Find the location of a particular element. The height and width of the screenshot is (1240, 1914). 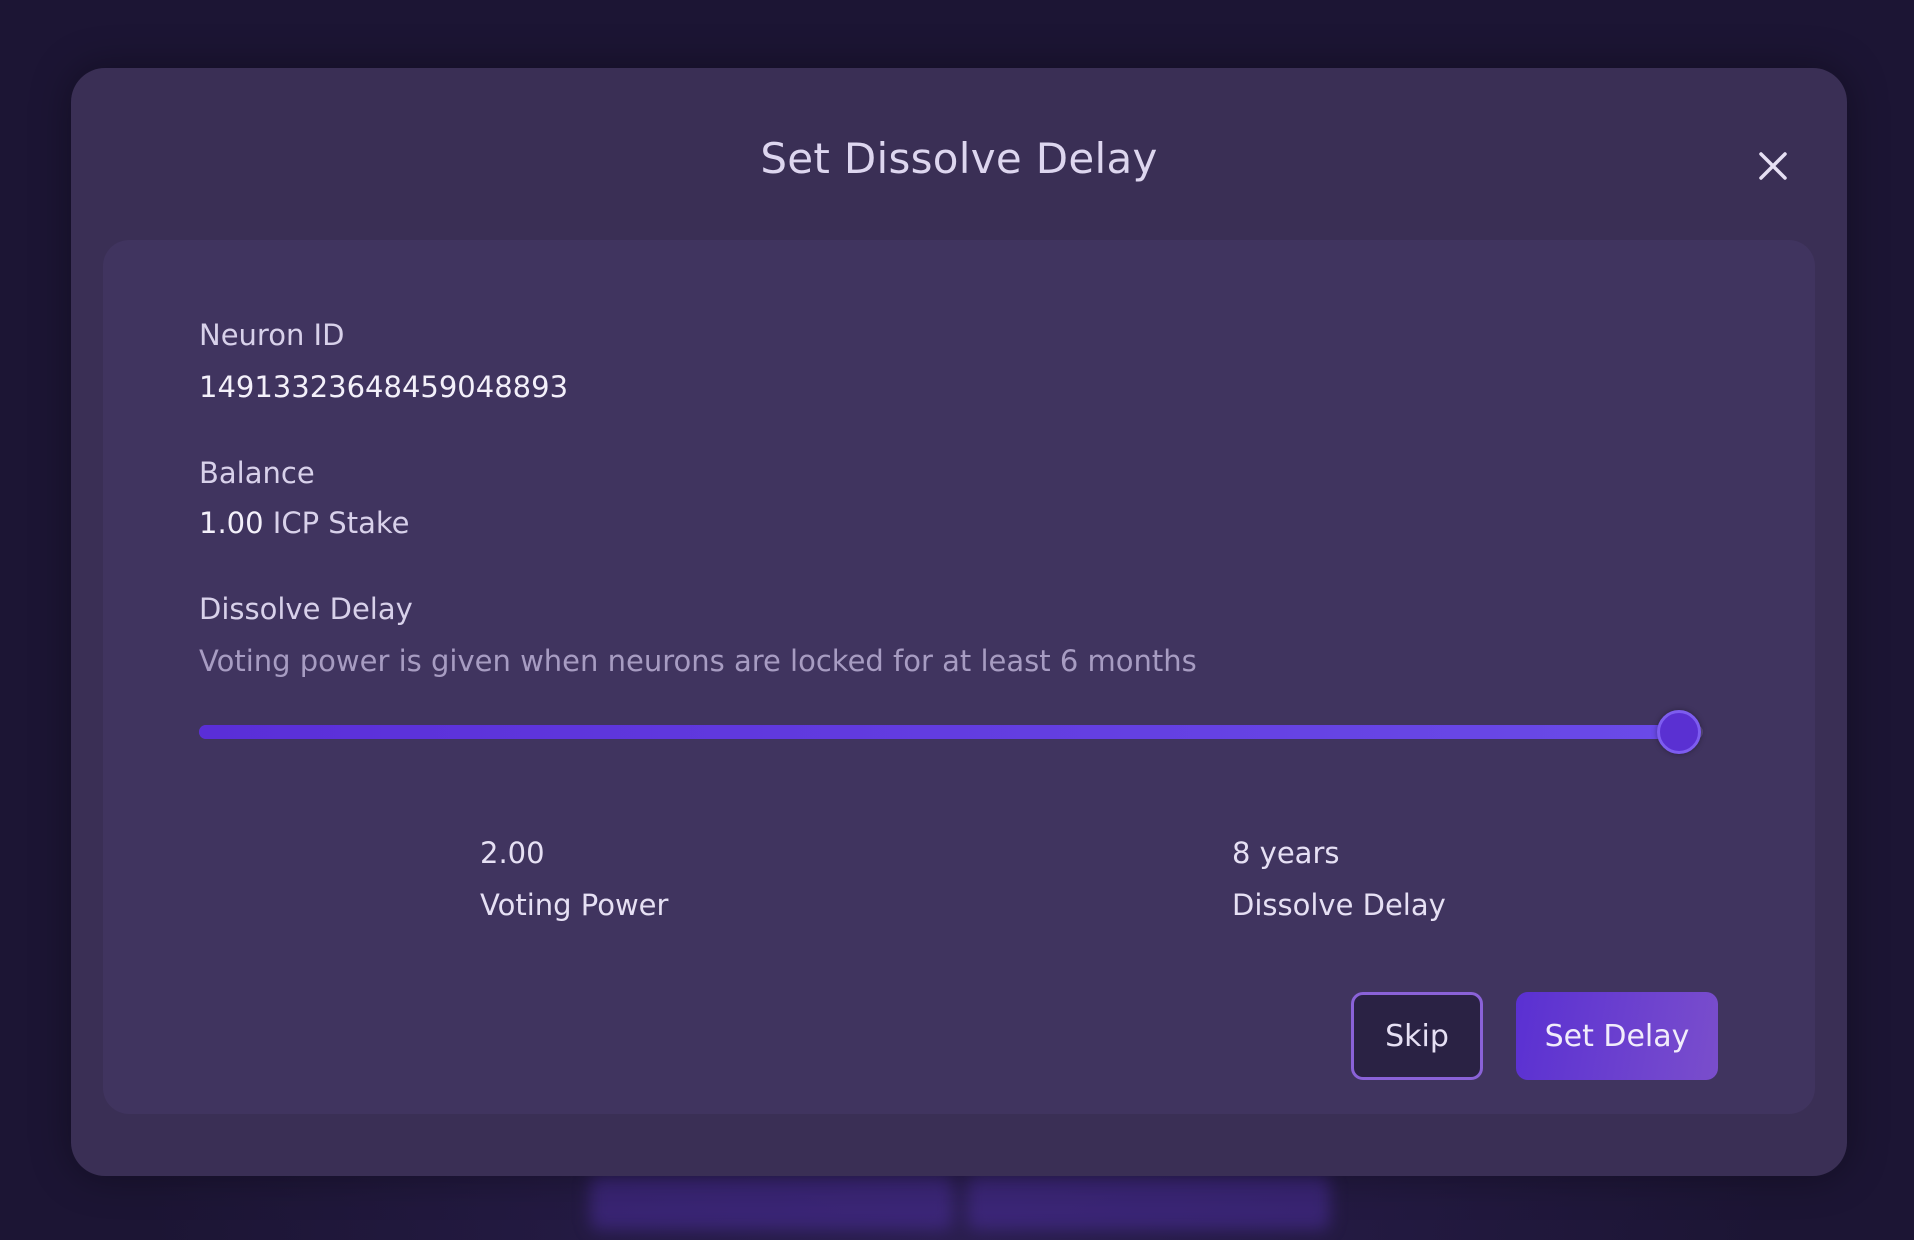

background-buttons is located at coordinates (960, 1202).